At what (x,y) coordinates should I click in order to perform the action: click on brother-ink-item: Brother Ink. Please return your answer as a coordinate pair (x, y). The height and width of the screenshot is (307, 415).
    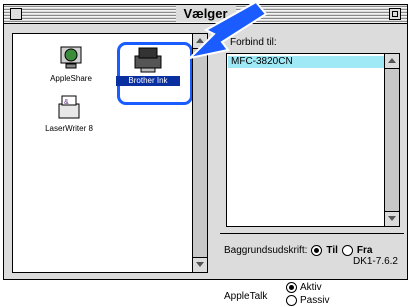
    Looking at the image, I should click on (148, 65).